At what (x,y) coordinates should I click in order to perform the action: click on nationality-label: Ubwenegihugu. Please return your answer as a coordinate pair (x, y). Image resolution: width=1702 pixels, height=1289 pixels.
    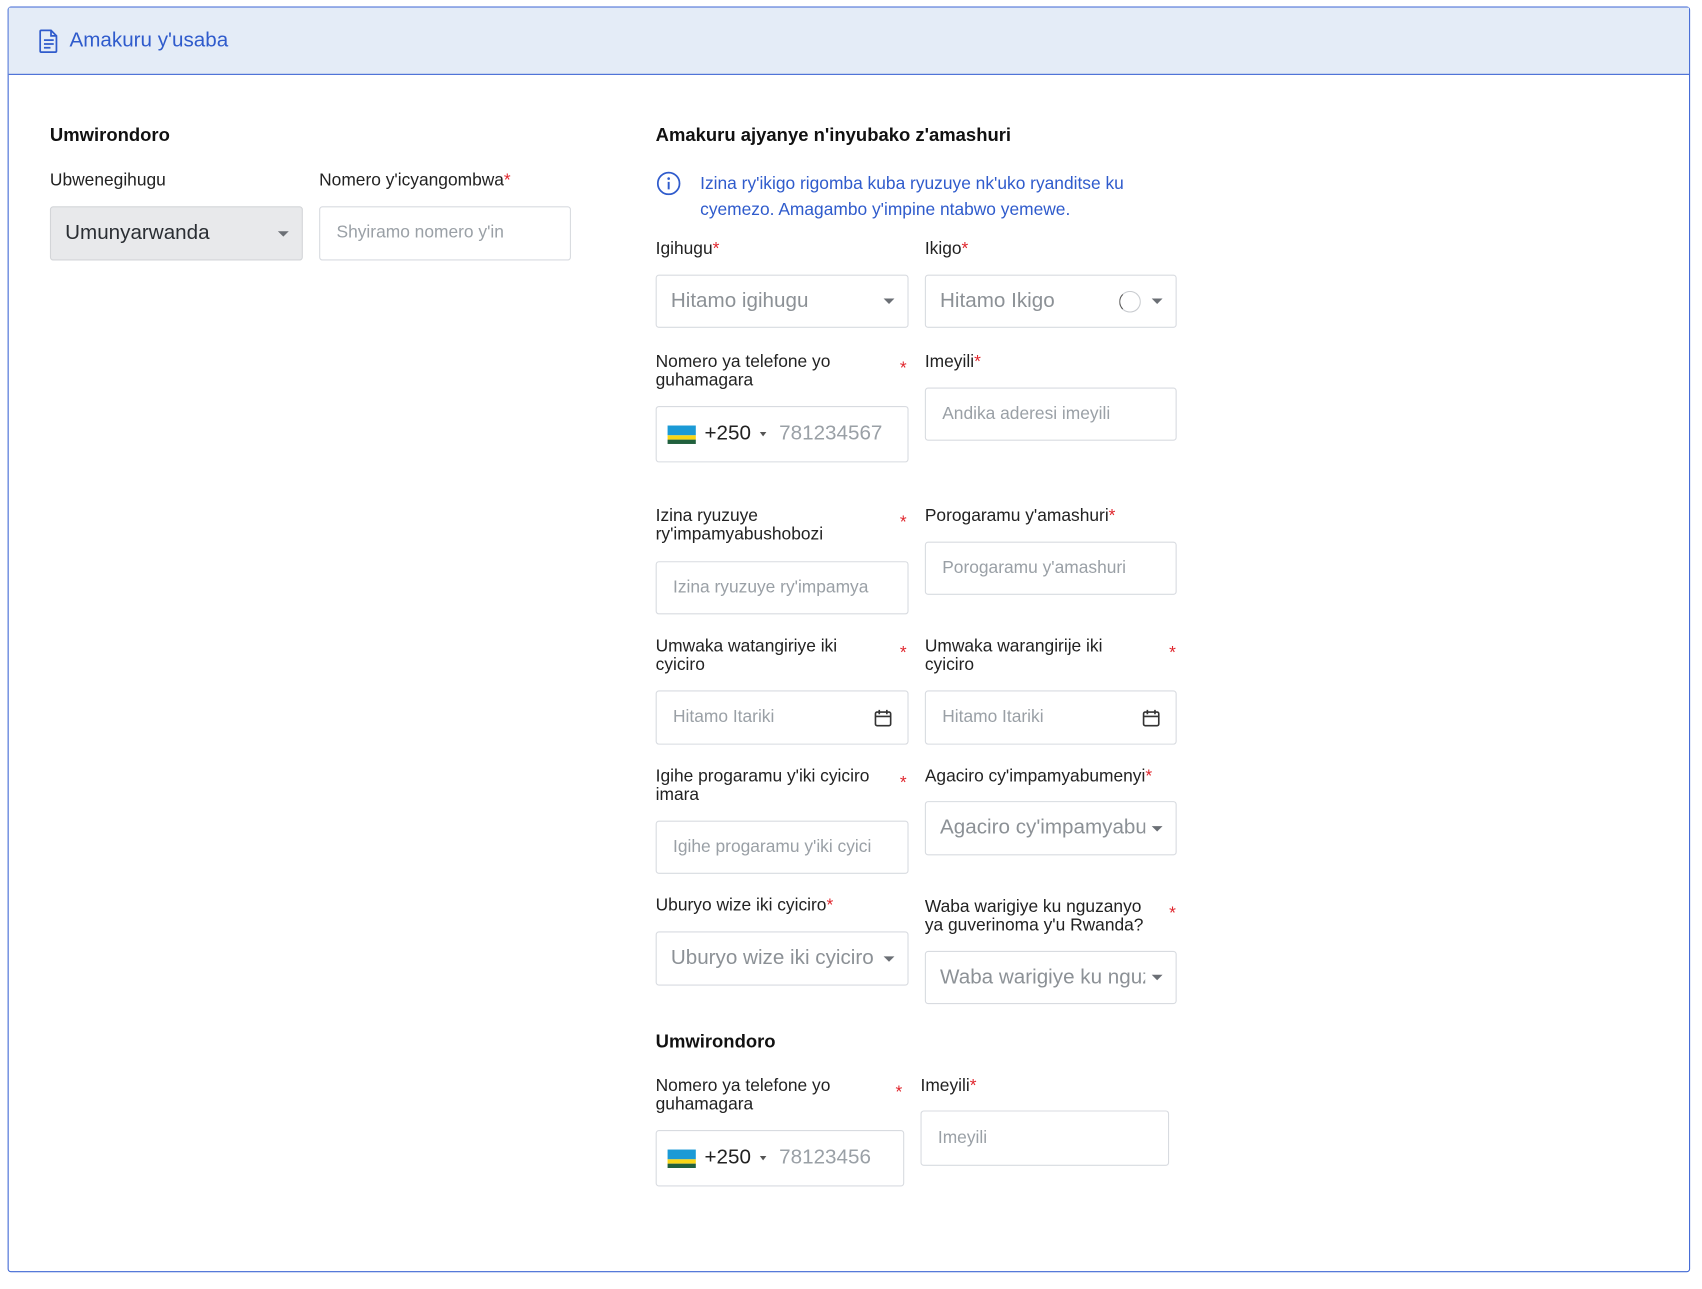
    Looking at the image, I should click on (107, 180).